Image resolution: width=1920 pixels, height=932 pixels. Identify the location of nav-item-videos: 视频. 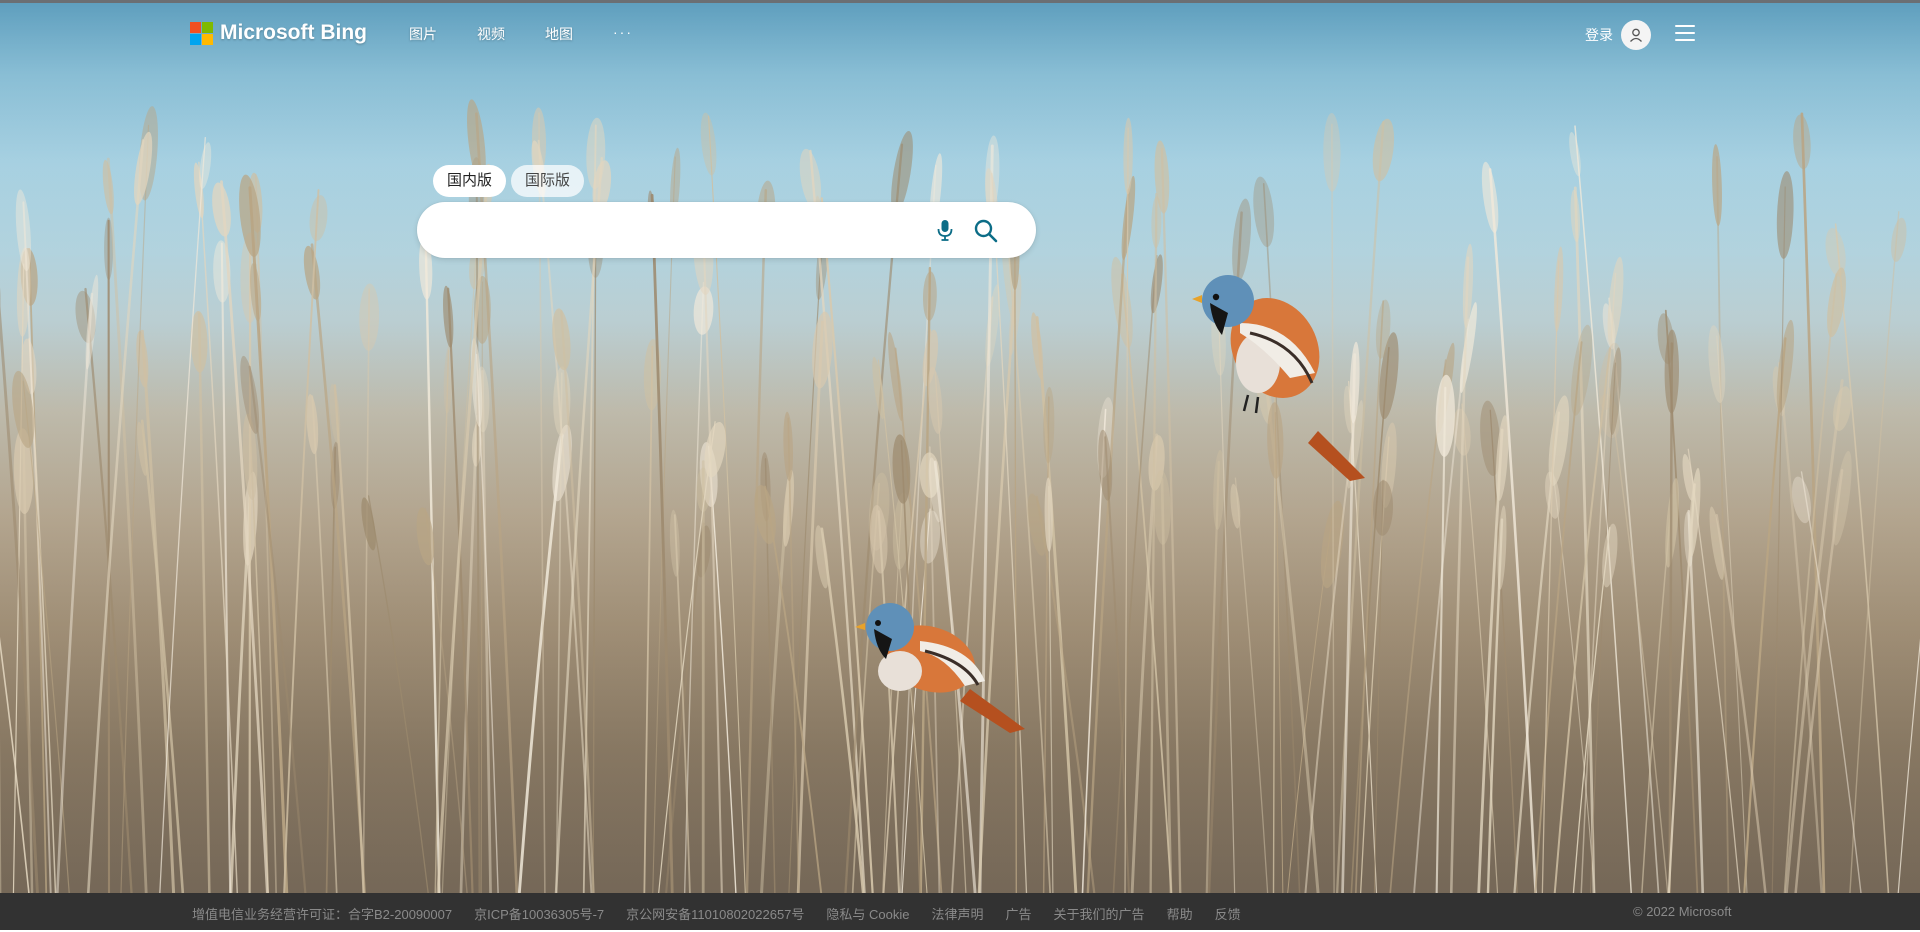
(491, 34).